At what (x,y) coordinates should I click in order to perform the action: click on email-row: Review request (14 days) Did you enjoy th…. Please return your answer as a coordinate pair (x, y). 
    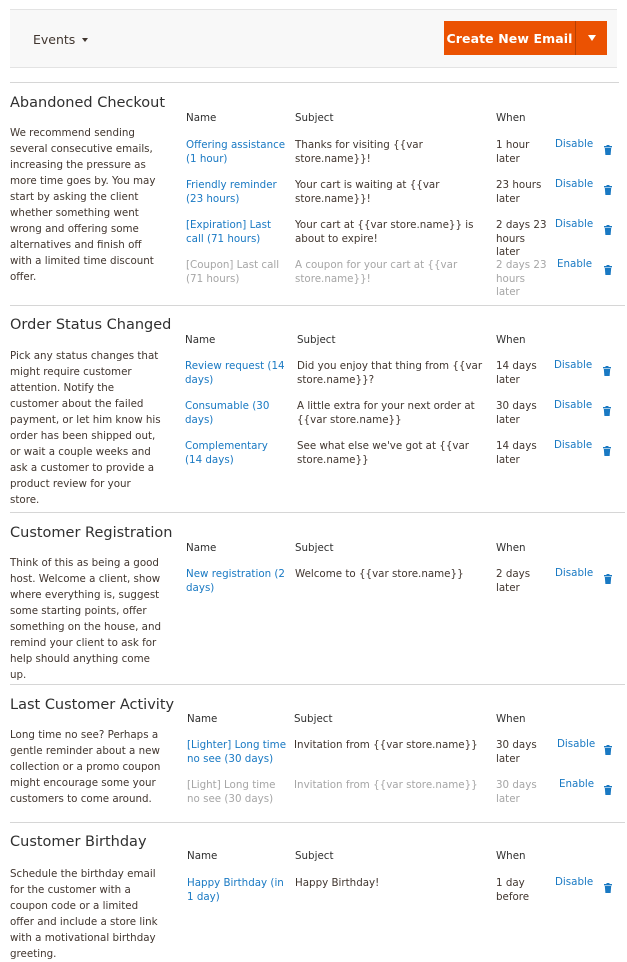
    Looking at the image, I should click on (317, 377).